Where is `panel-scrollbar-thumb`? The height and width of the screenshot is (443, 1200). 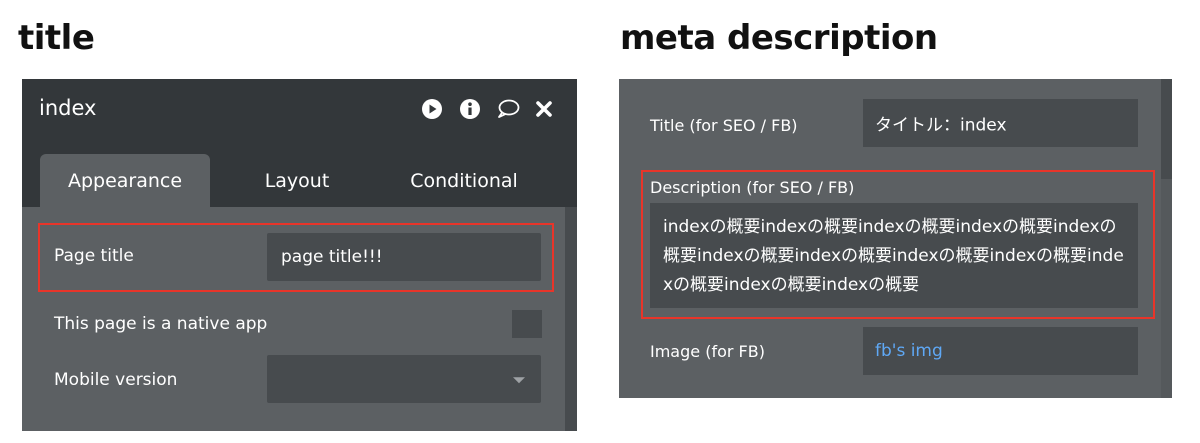
panel-scrollbar-thumb is located at coordinates (1166, 129).